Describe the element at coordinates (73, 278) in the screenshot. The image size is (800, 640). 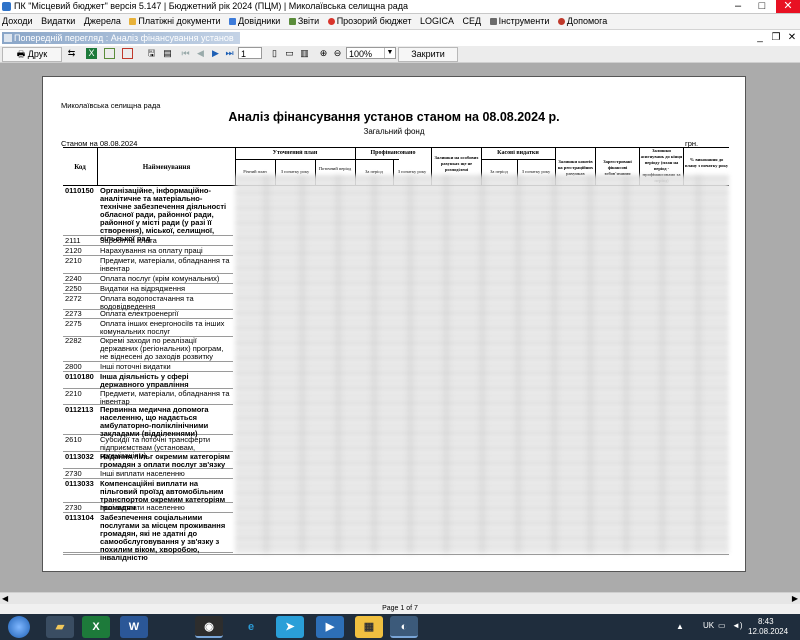
I see `row-code: 2240` at that location.